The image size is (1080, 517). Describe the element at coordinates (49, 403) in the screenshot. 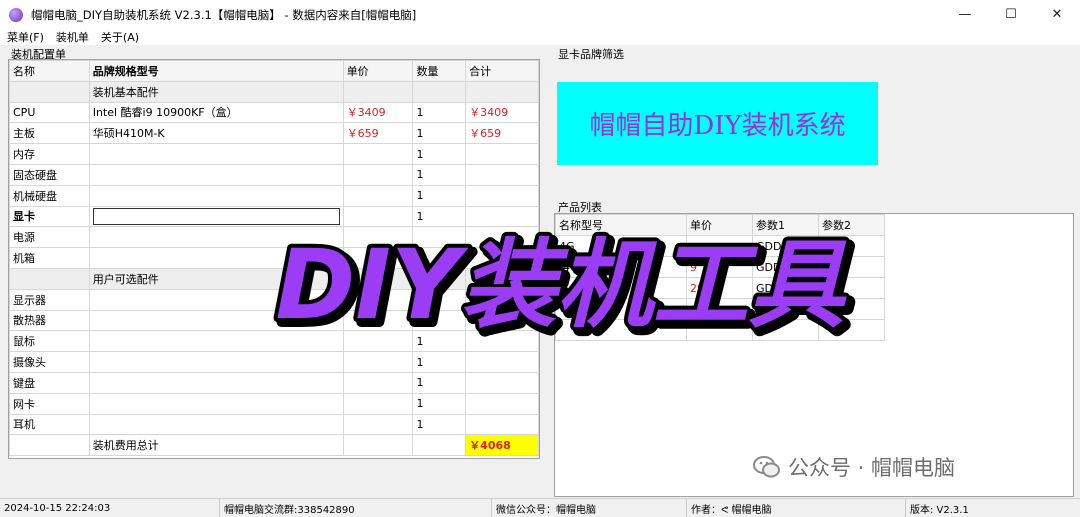

I see `row-name: 网卡` at that location.